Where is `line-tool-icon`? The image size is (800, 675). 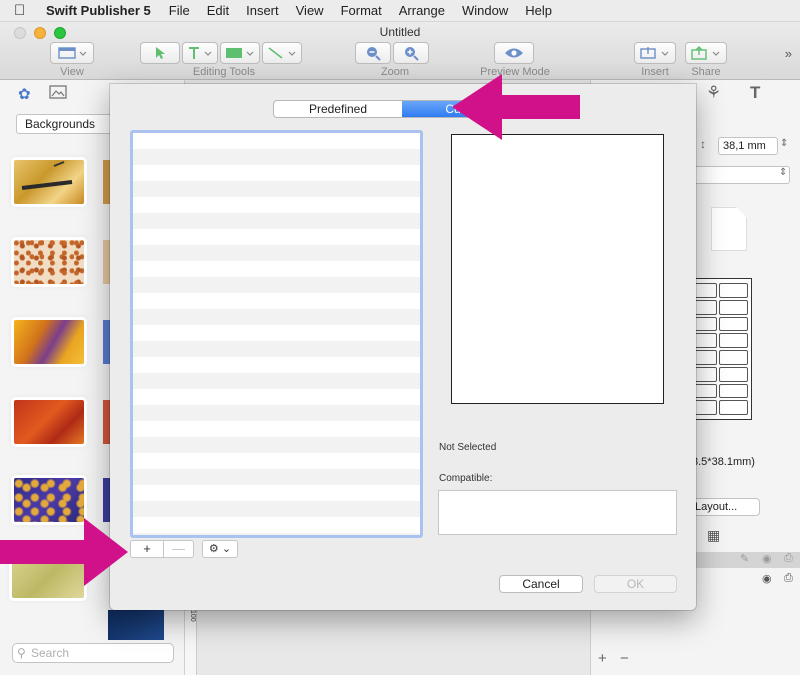 line-tool-icon is located at coordinates (282, 53).